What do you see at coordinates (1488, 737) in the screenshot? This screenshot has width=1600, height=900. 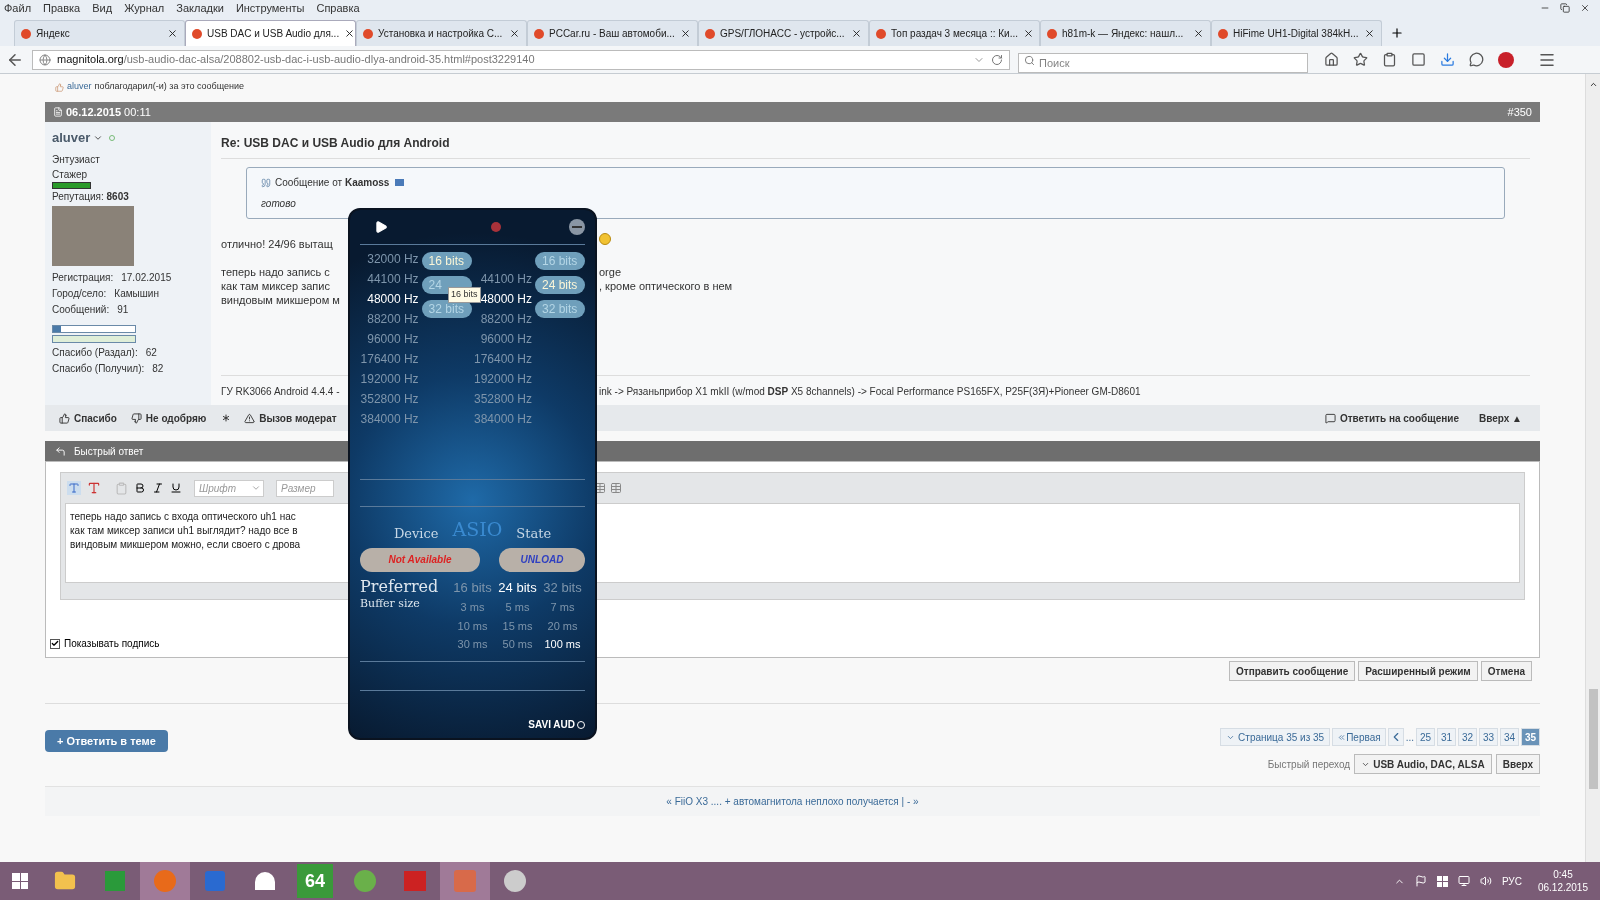 I see `page-link: 33` at bounding box center [1488, 737].